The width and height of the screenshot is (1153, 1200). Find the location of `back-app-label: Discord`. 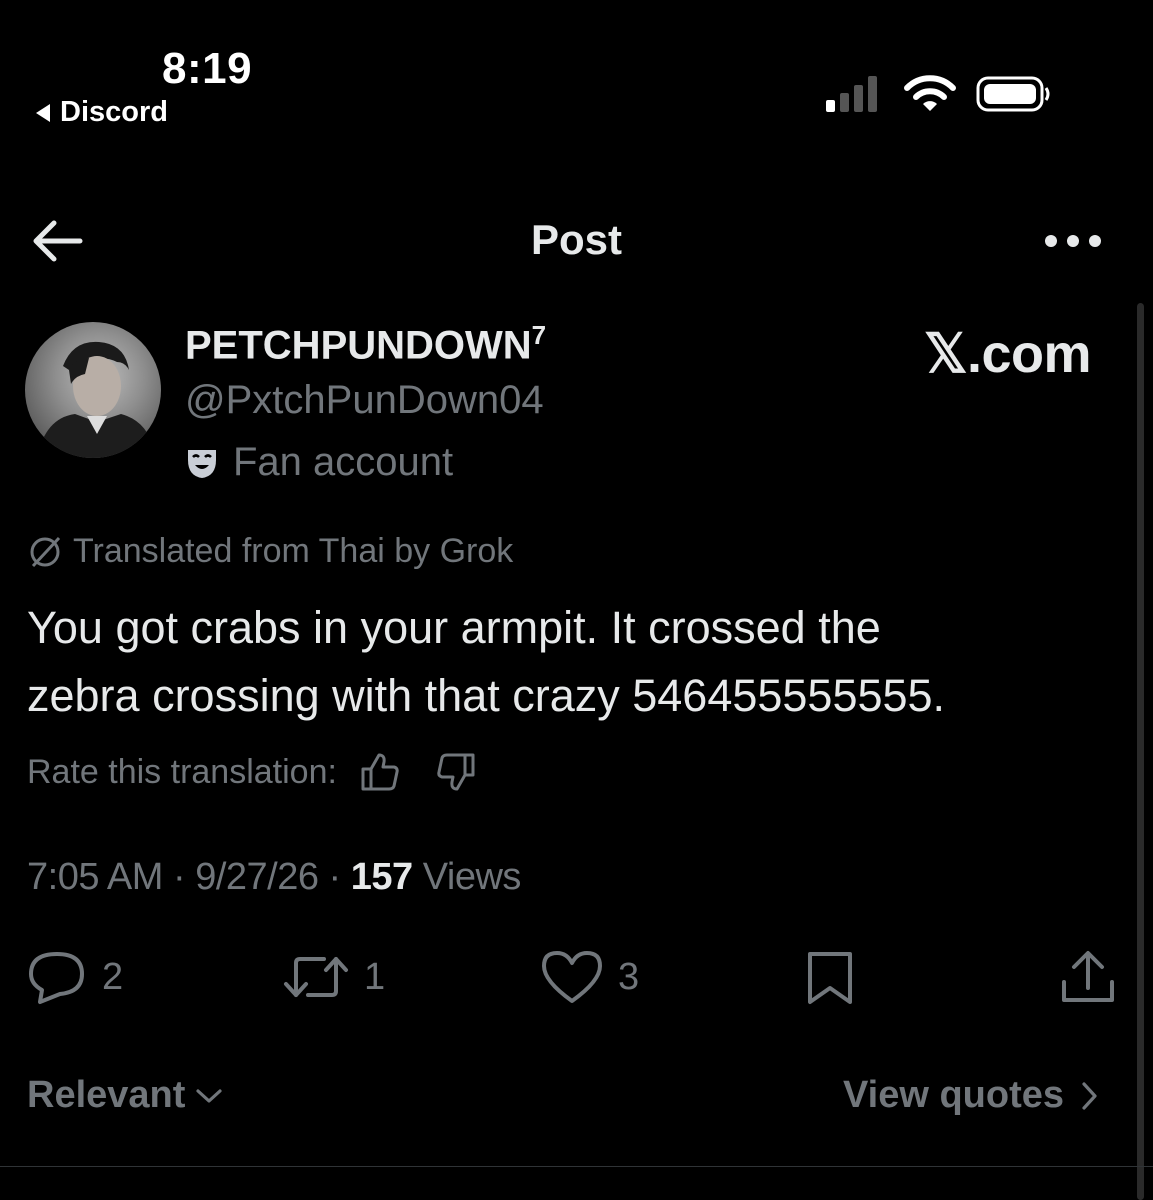

back-app-label: Discord is located at coordinates (114, 112).